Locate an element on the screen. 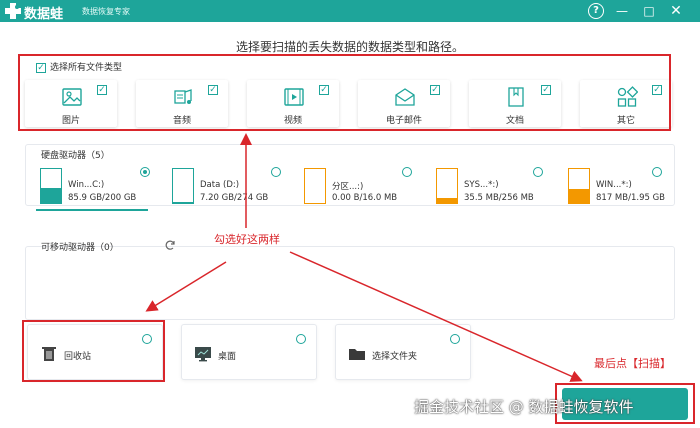  help-button: ? is located at coordinates (596, 11).